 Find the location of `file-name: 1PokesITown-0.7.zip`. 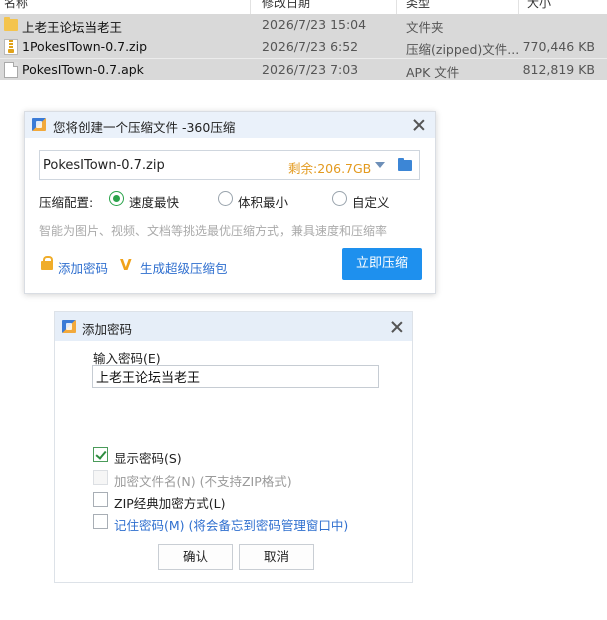

file-name: 1PokesITown-0.7.zip is located at coordinates (85, 46).